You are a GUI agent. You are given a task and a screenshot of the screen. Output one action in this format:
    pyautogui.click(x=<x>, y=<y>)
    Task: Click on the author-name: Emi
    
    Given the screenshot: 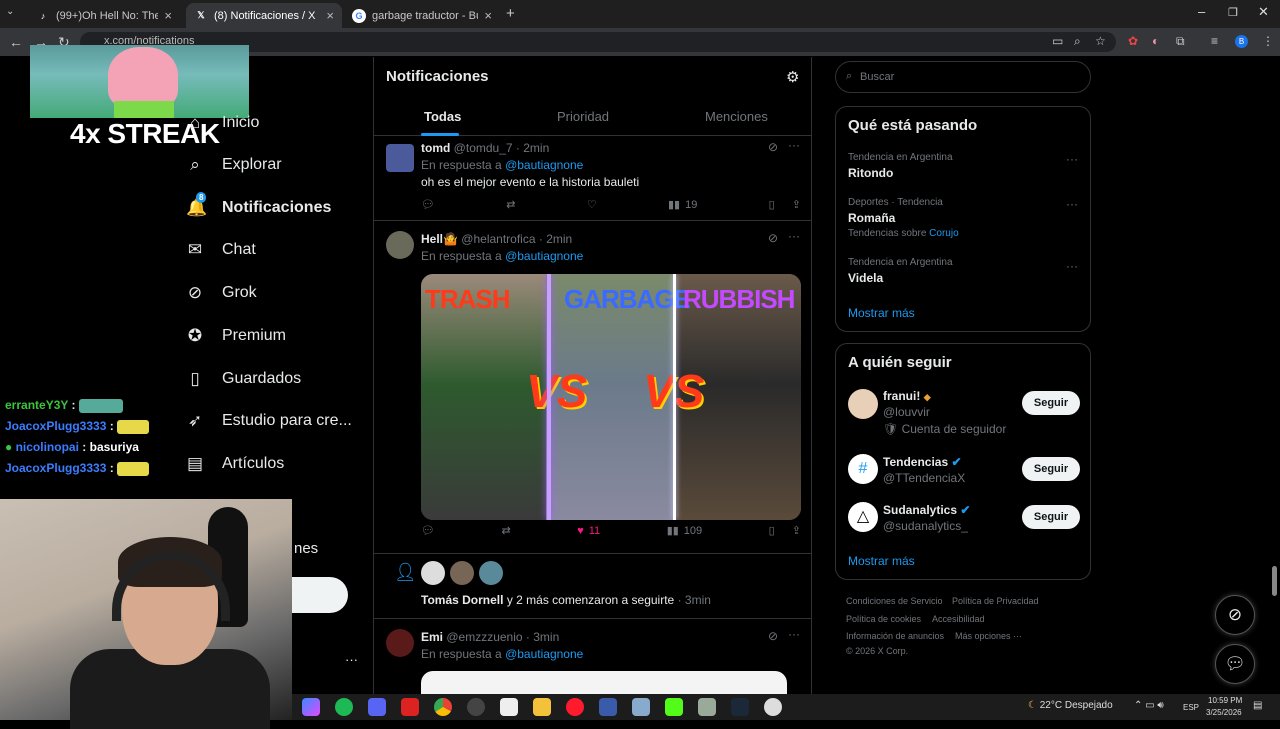 What is the action you would take?
    pyautogui.click(x=432, y=637)
    